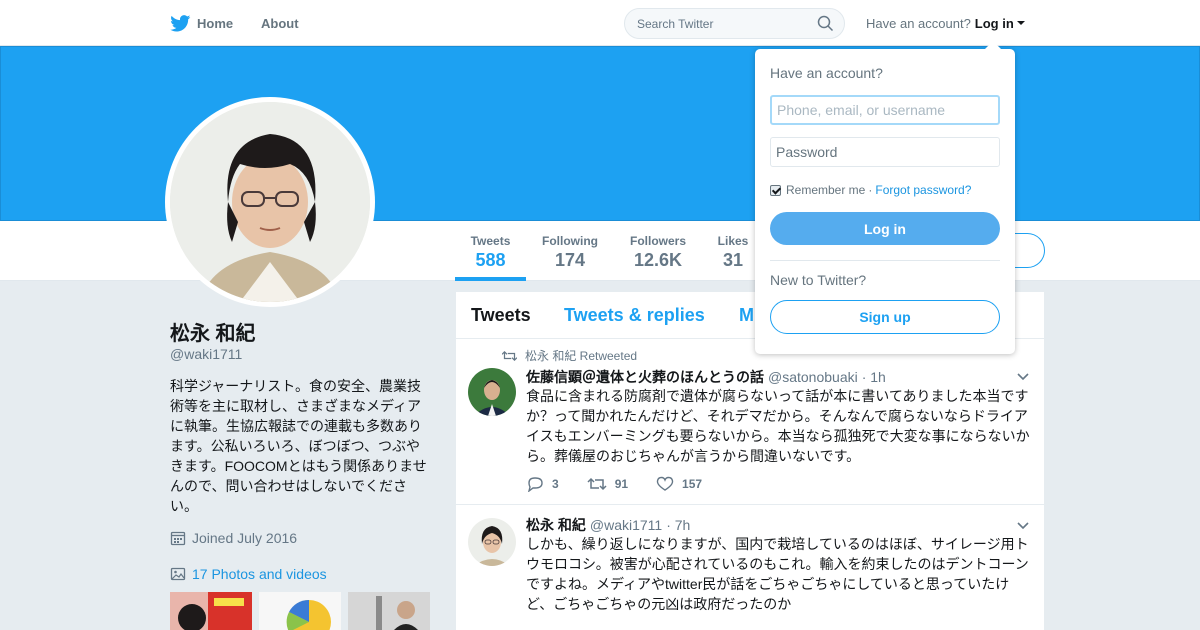 This screenshot has height=630, width=1200. I want to click on tweet-timestamp: · 7h, so click(678, 525).